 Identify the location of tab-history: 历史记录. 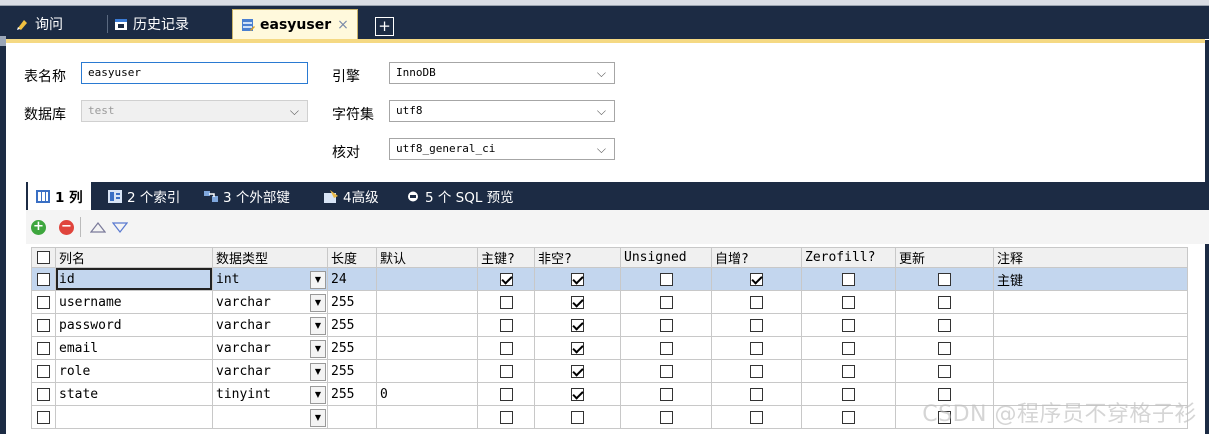
(169, 24).